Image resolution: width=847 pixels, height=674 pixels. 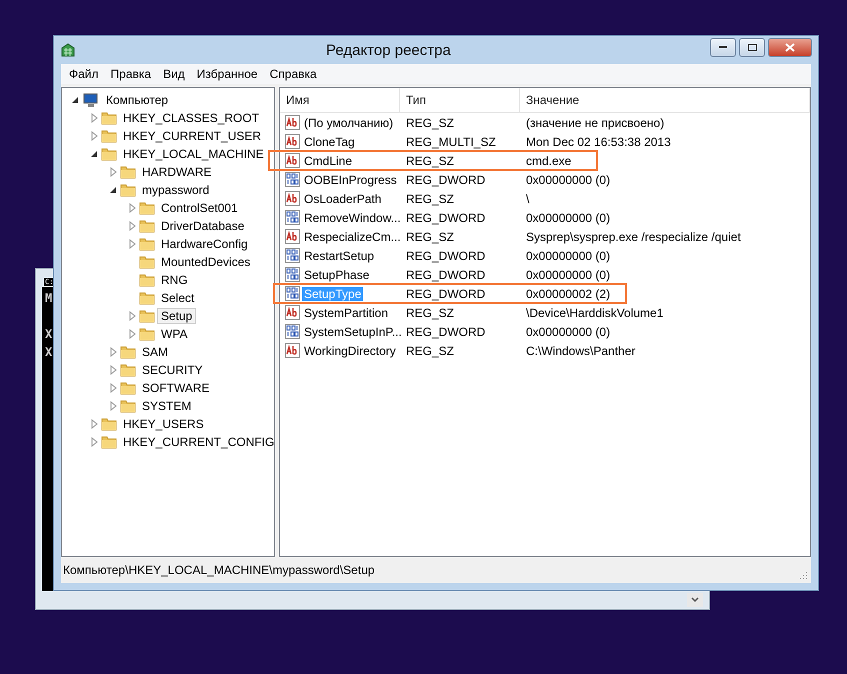 What do you see at coordinates (163, 424) in the screenshot?
I see `tree-item: HKEY_USERS` at bounding box center [163, 424].